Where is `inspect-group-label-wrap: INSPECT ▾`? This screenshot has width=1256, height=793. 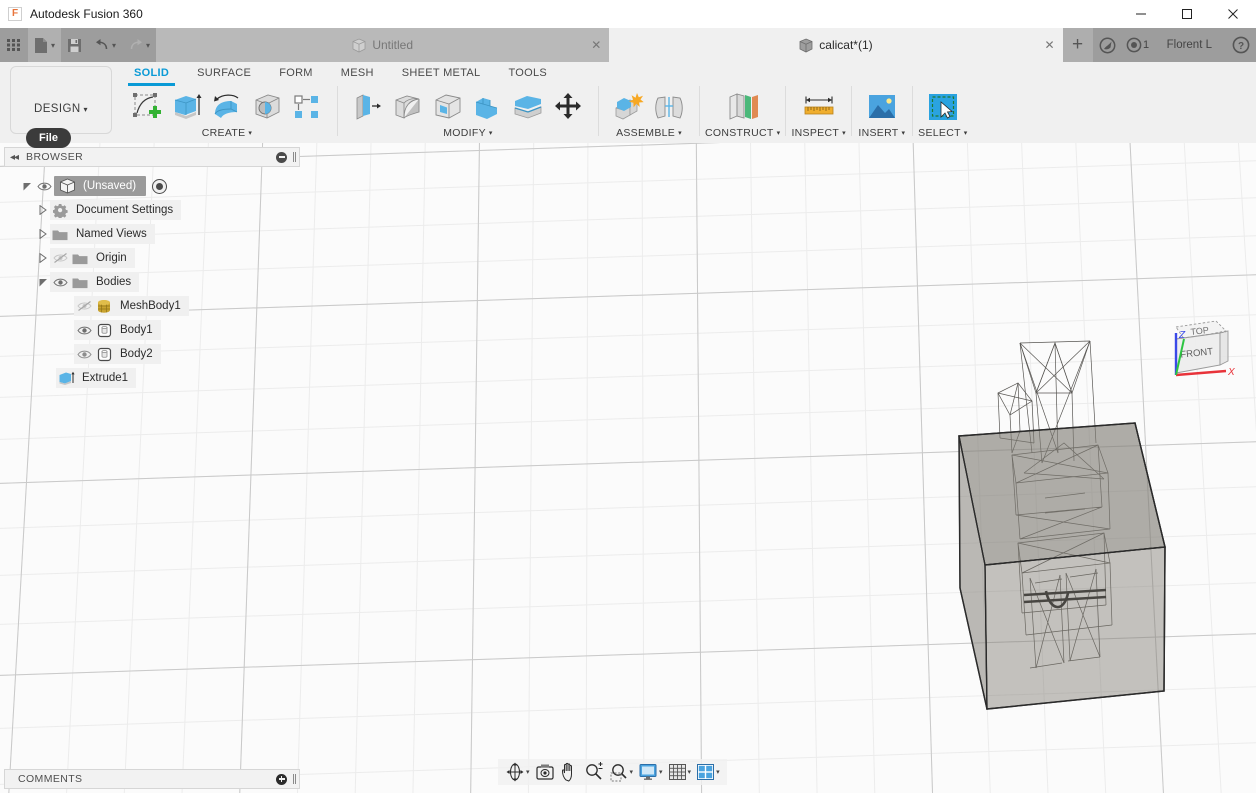
inspect-group-label-wrap: INSPECT ▾ is located at coordinates (818, 133).